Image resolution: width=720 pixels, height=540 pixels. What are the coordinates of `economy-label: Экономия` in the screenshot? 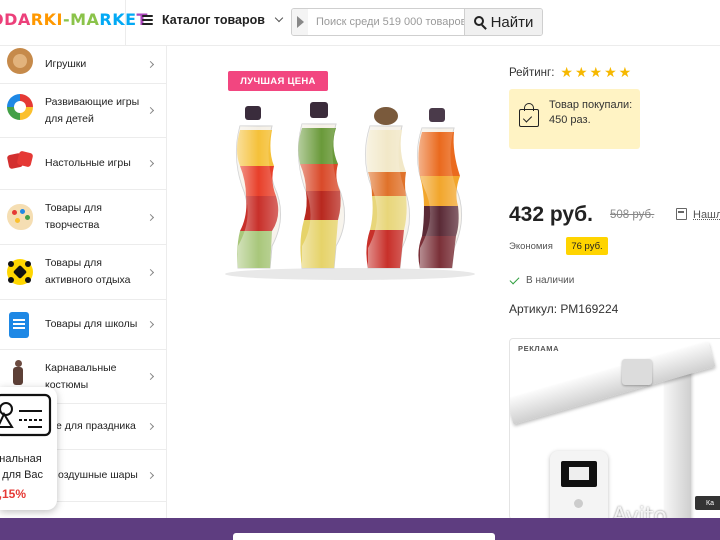 It's located at (531, 246).